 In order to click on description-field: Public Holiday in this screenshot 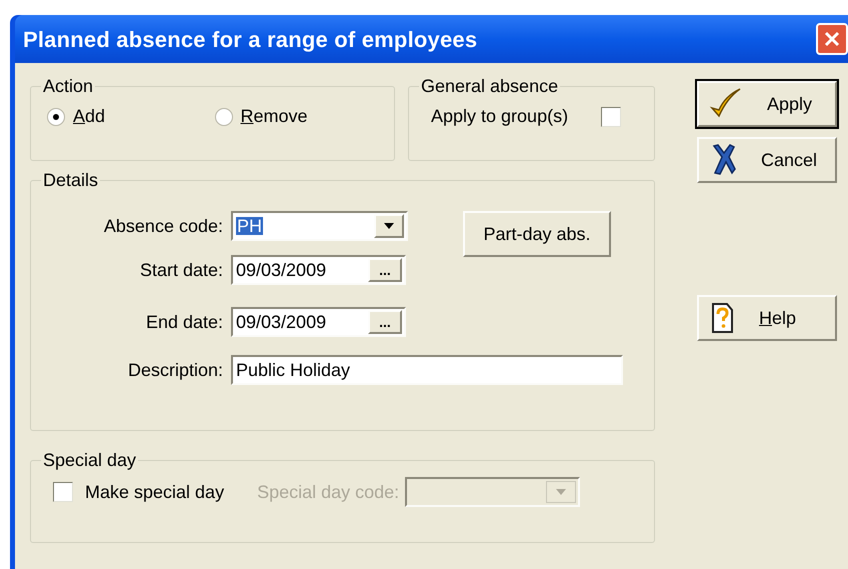, I will do `click(427, 370)`.